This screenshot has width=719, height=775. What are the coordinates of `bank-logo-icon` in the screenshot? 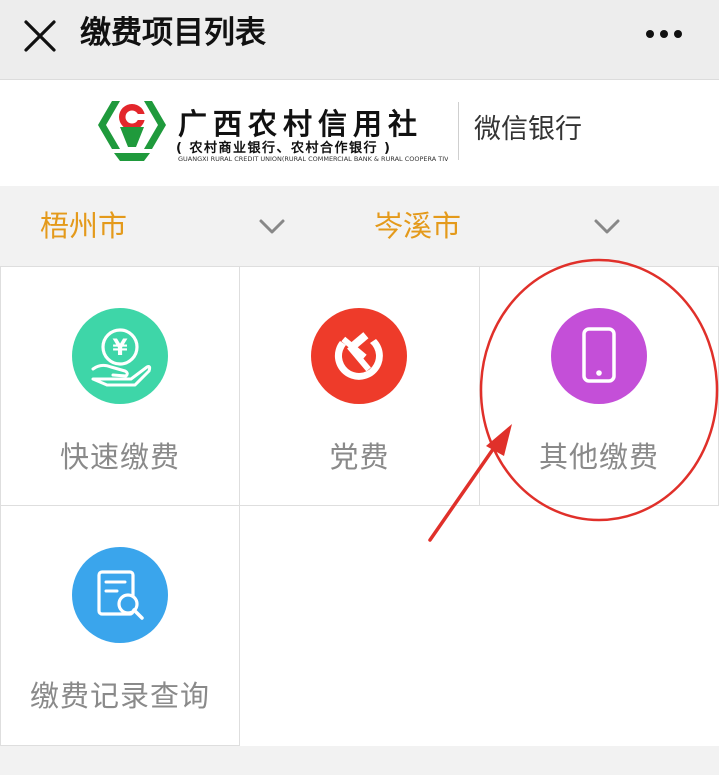 It's located at (132, 131).